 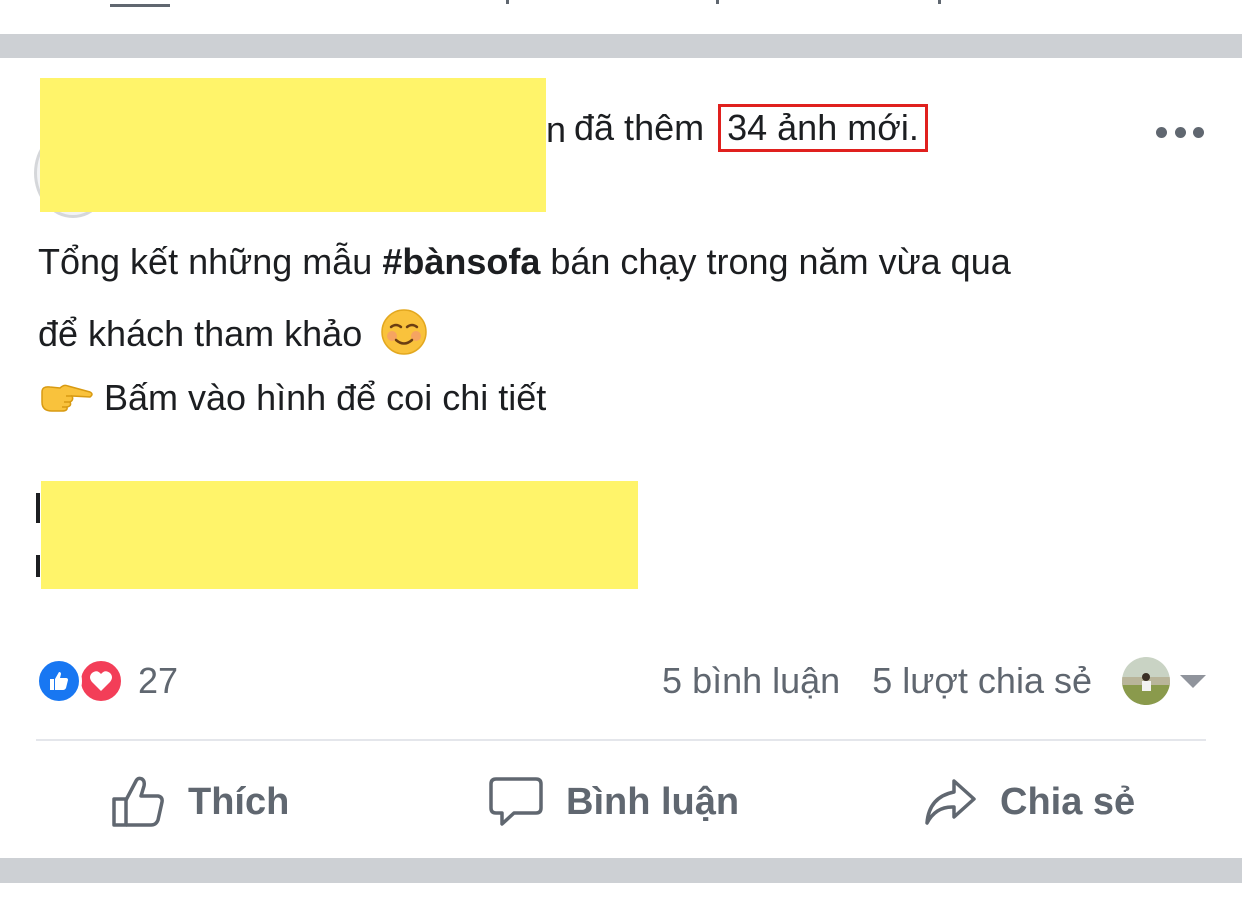 What do you see at coordinates (950, 802) in the screenshot?
I see `share-arrow-icon` at bounding box center [950, 802].